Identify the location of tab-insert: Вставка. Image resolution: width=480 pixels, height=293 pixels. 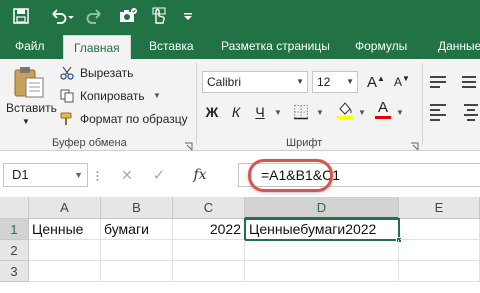
(171, 46).